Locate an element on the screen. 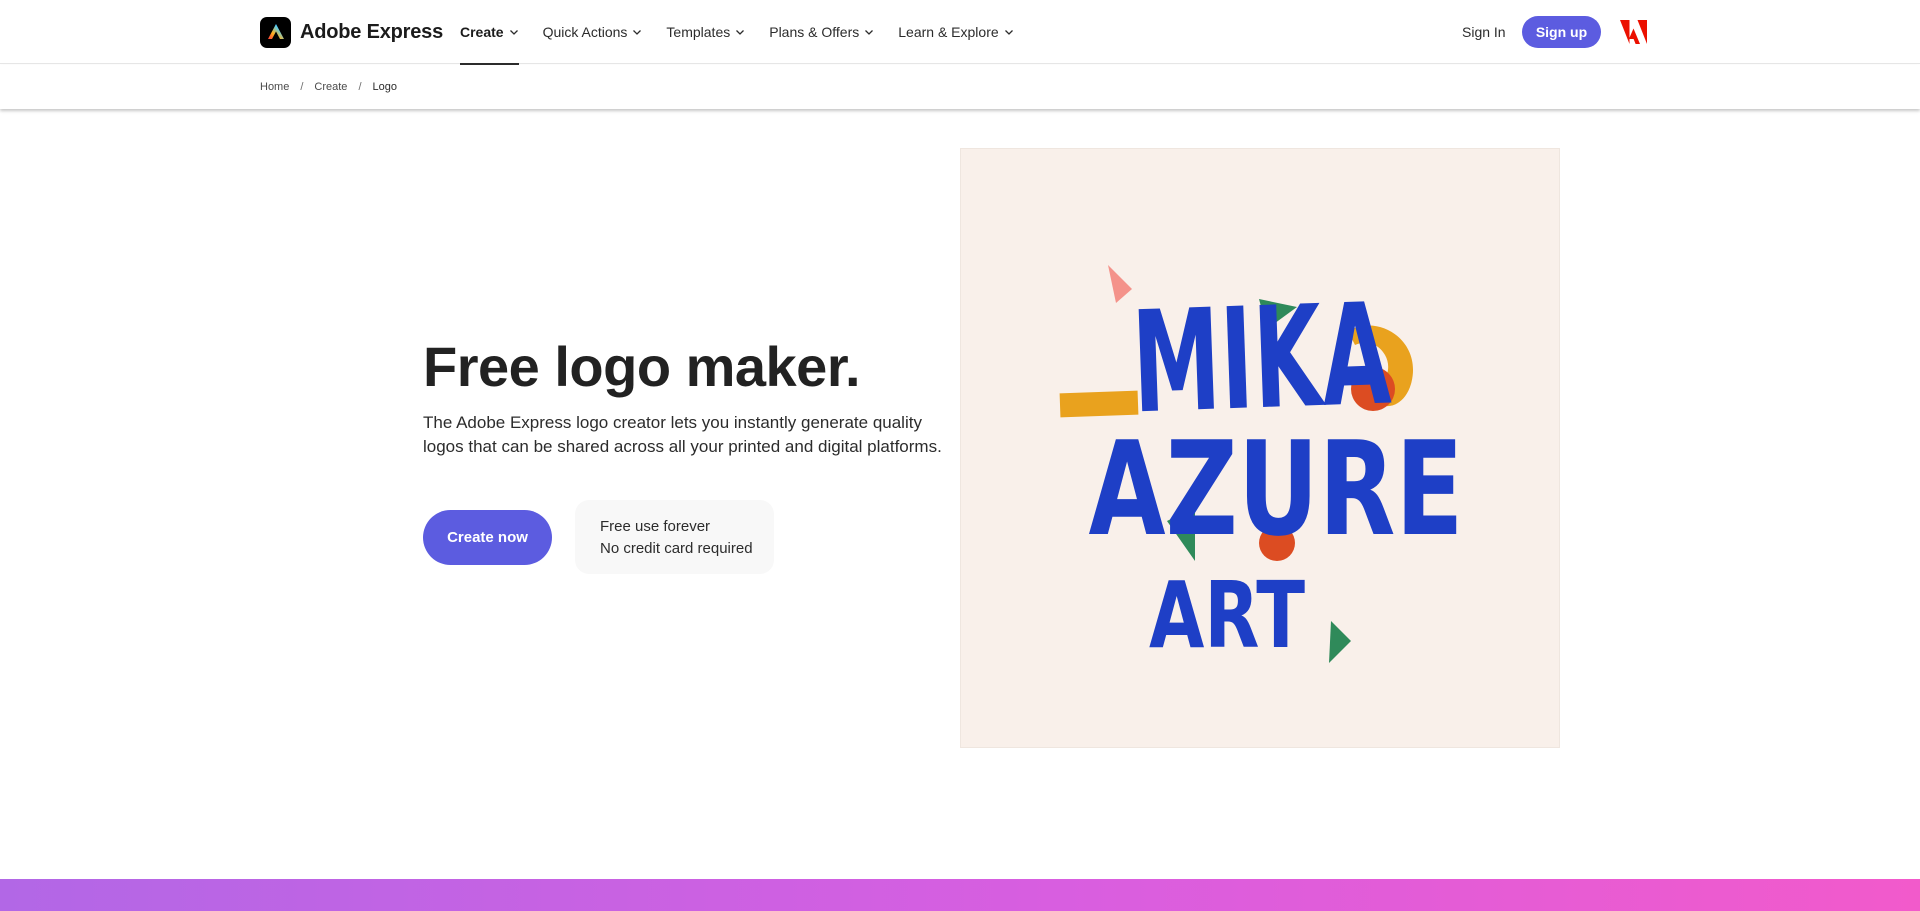  brand-name: Adobe Express is located at coordinates (372, 31).